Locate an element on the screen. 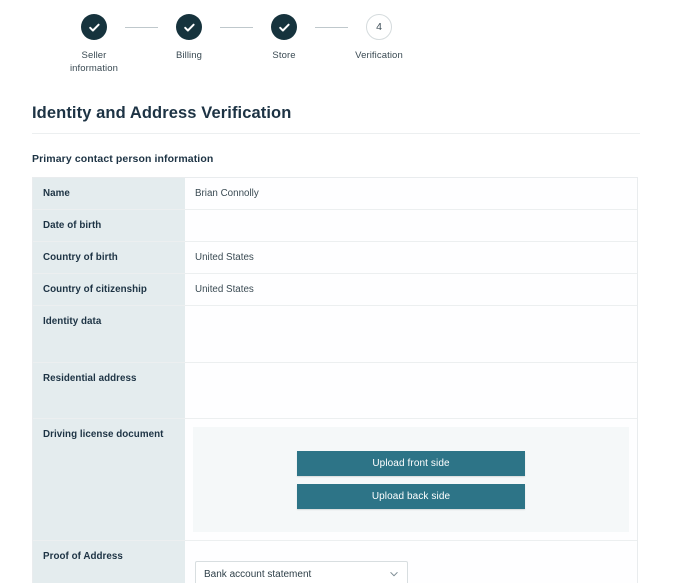  step-1-label: Seller information is located at coordinates (94, 62).